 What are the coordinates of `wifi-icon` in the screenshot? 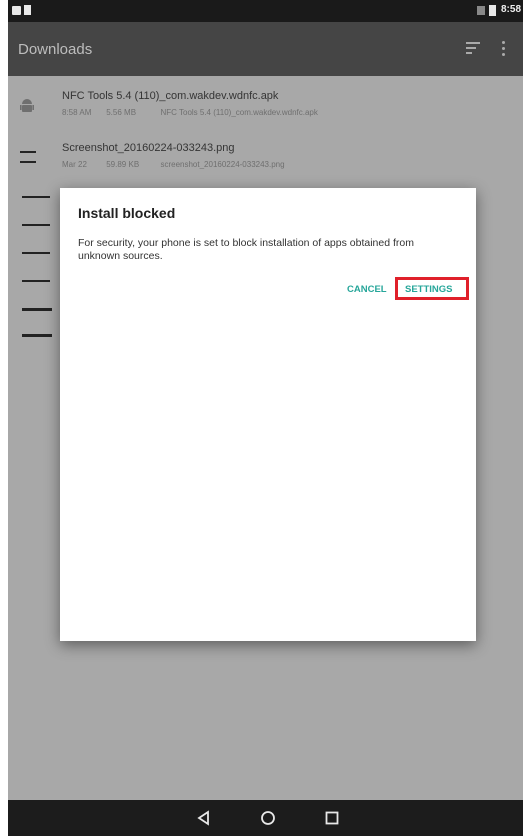 It's located at (481, 10).